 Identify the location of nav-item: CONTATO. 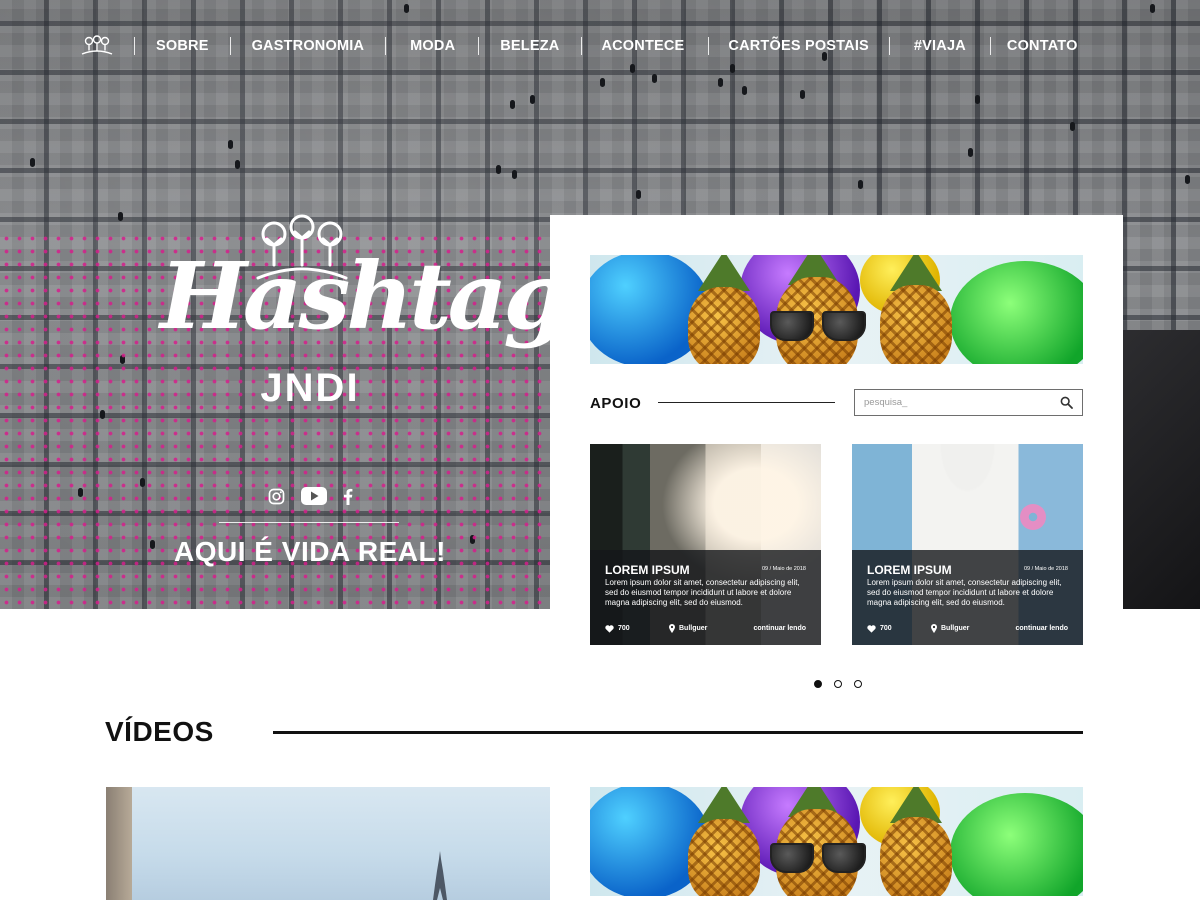
(1033, 46).